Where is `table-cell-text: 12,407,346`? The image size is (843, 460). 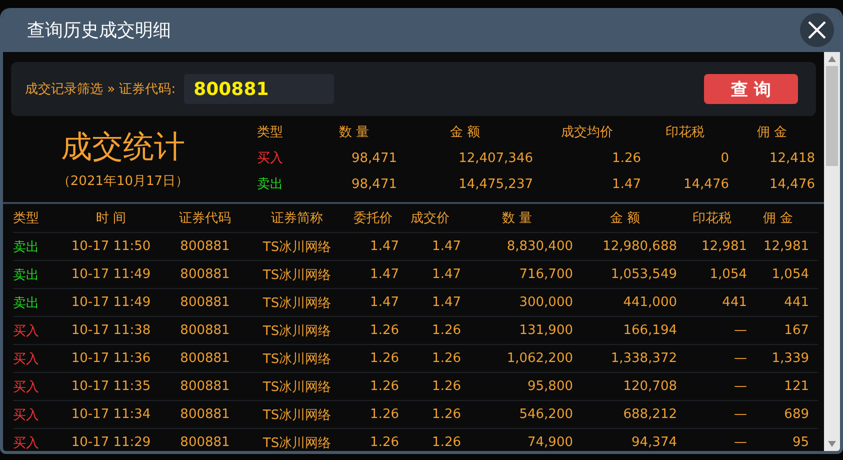 table-cell-text: 12,407,346 is located at coordinates (495, 159).